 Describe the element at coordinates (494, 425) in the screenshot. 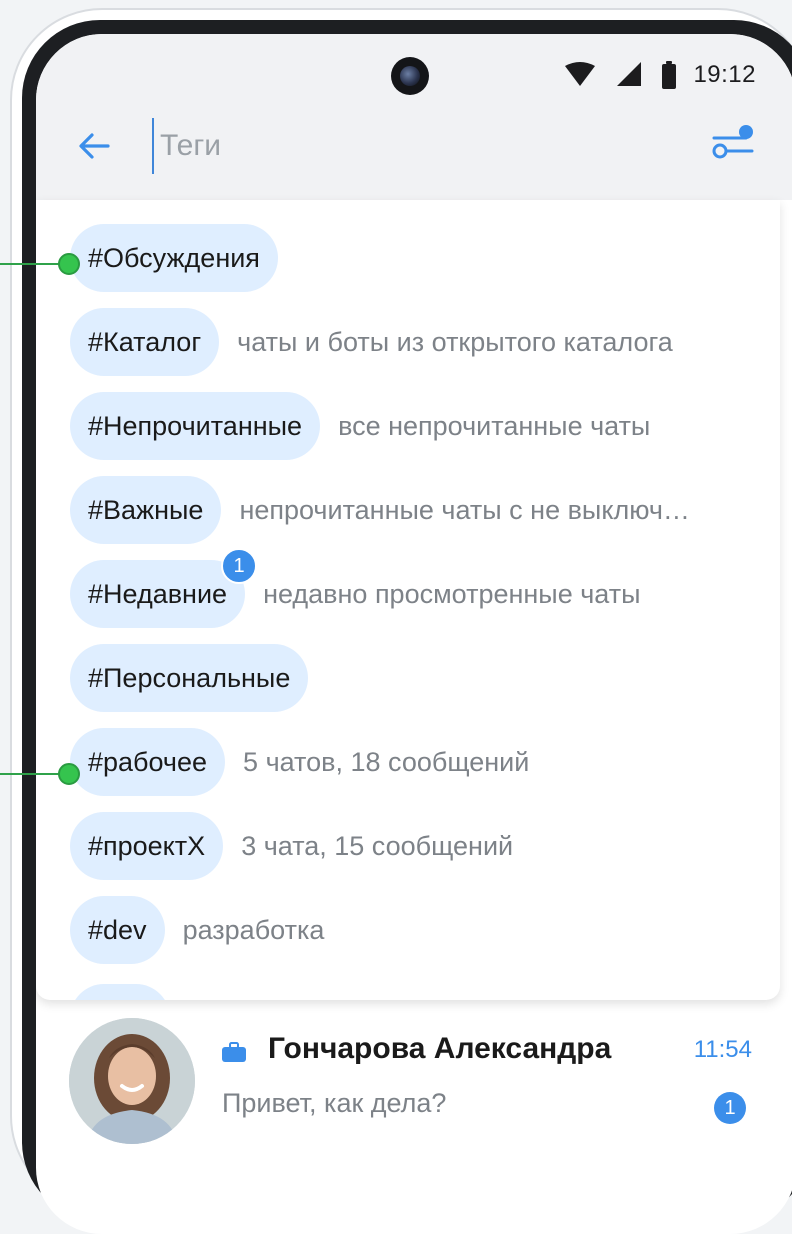

I see `tag-description: все непрочитанные чаты` at that location.